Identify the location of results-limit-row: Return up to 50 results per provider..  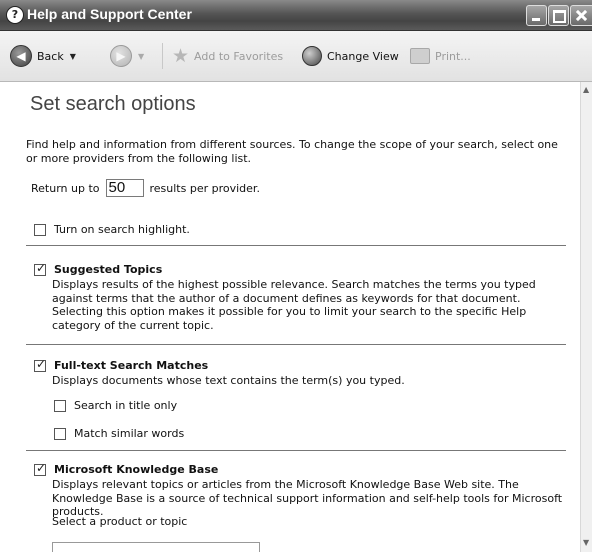
(145, 188).